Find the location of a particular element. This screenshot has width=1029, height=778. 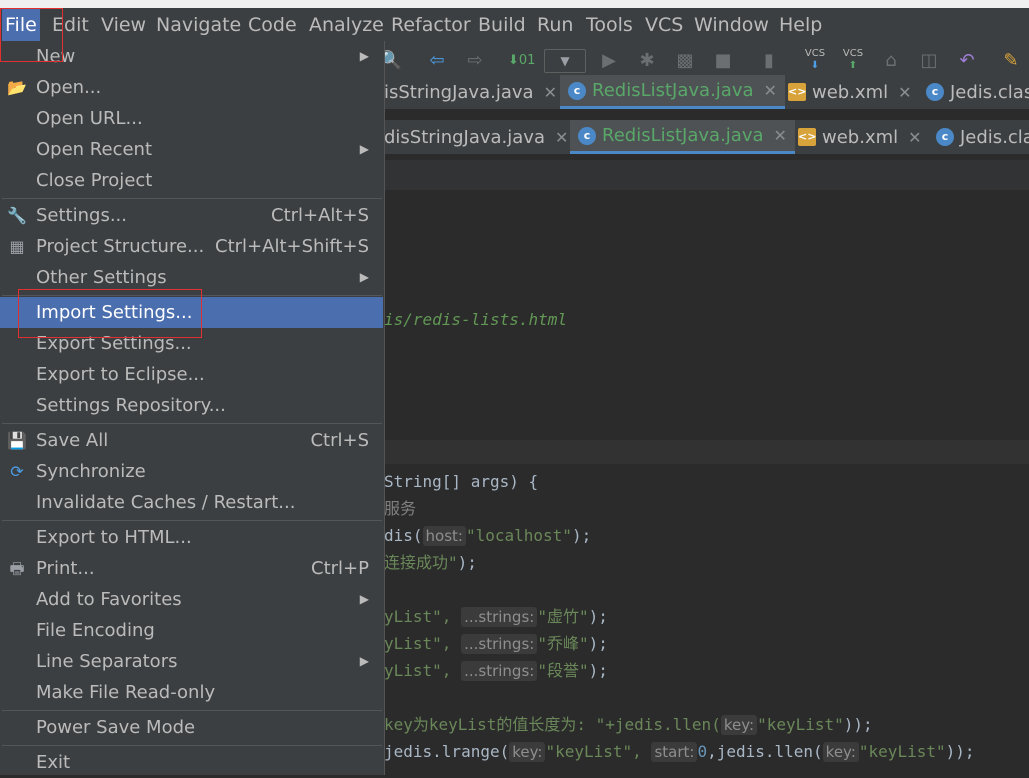

back-arrow-icon: ⇦ is located at coordinates (437, 61).